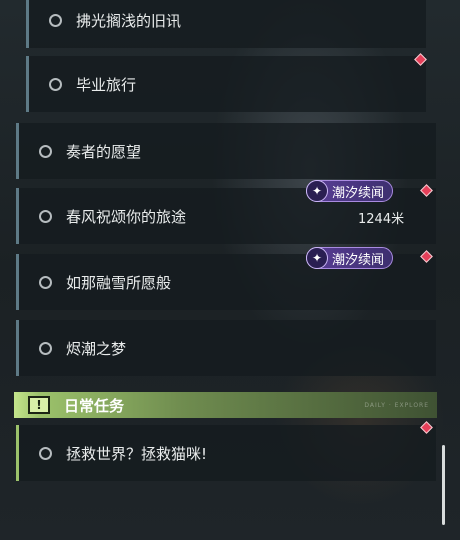 The width and height of the screenshot is (460, 540). Describe the element at coordinates (226, 84) in the screenshot. I see `quest-item: 毕业旅行` at that location.